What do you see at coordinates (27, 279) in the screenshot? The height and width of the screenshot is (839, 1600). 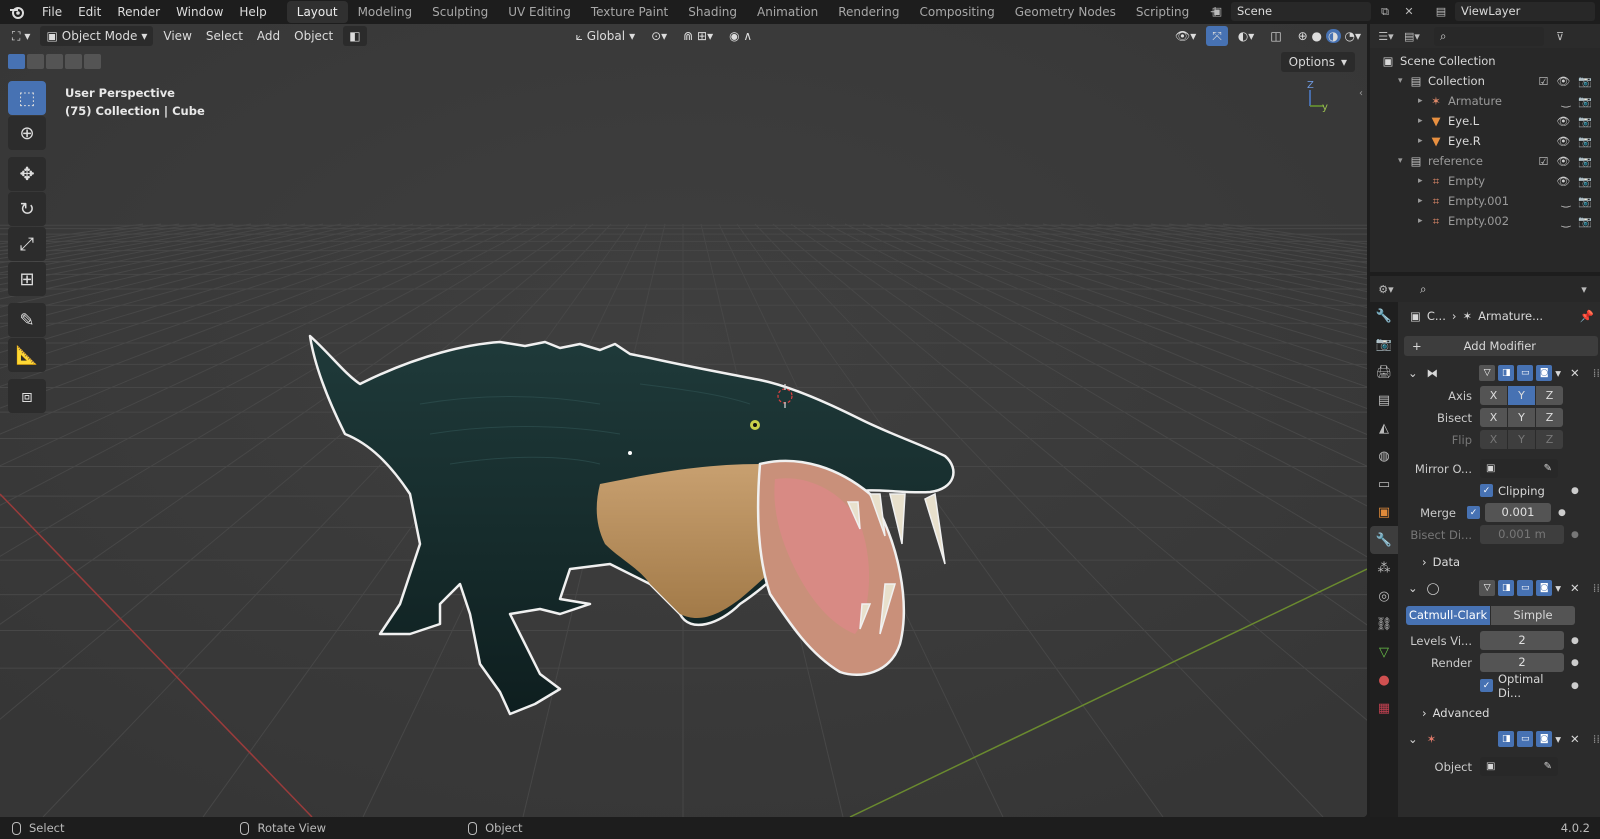 I see `transform-tool-icon: ⊞` at bounding box center [27, 279].